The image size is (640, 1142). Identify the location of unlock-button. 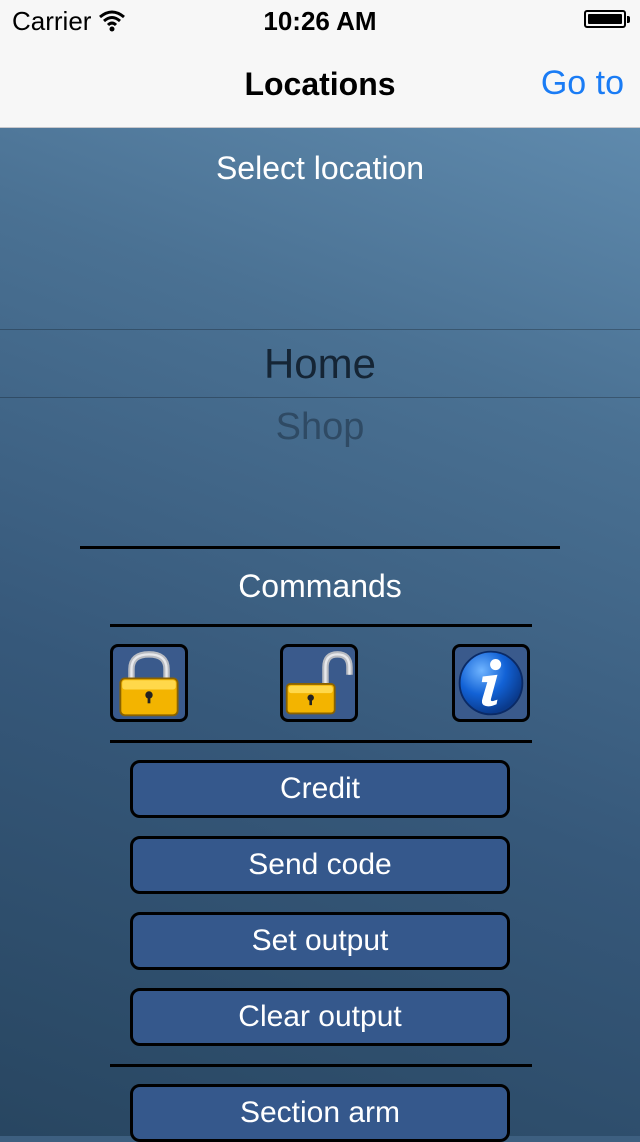
(319, 683).